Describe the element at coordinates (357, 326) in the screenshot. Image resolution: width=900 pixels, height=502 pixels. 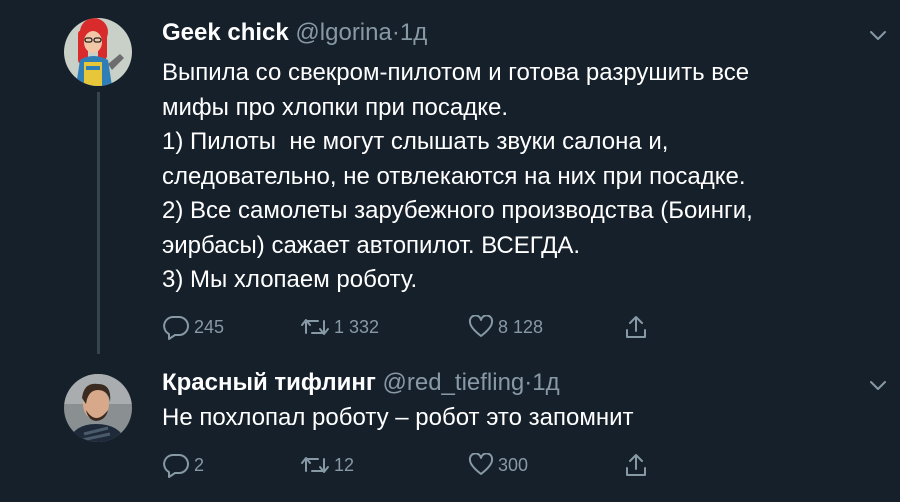
I see `retweet-count: 1 332` at that location.